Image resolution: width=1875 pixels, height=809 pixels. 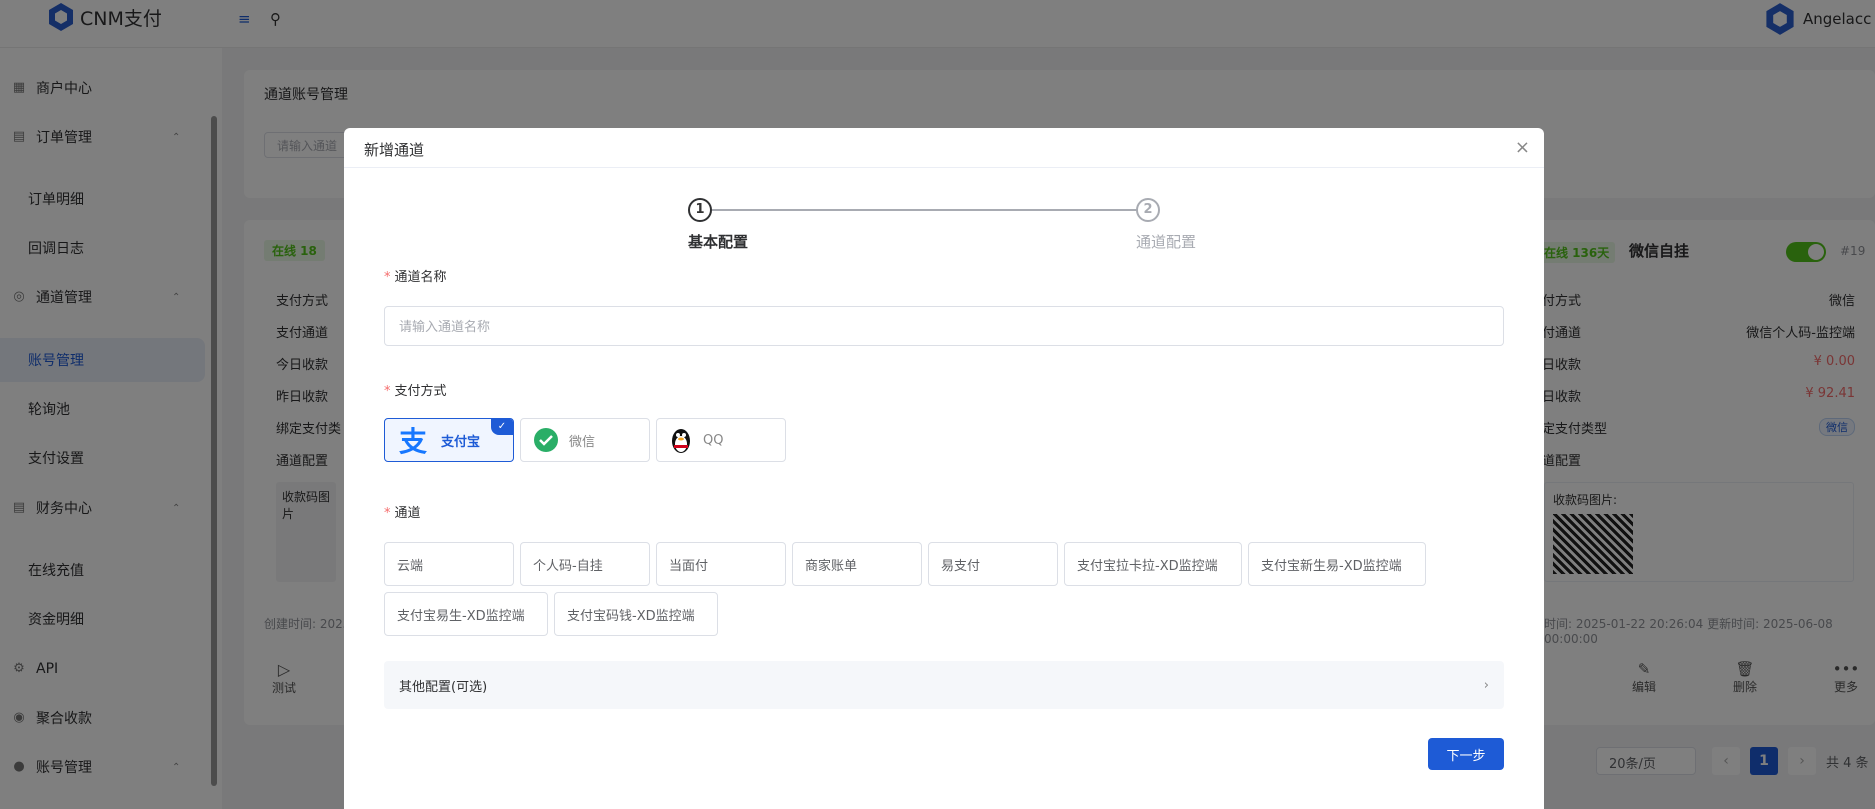 What do you see at coordinates (1486, 685) in the screenshot?
I see `chevron-right-icon: ›` at bounding box center [1486, 685].